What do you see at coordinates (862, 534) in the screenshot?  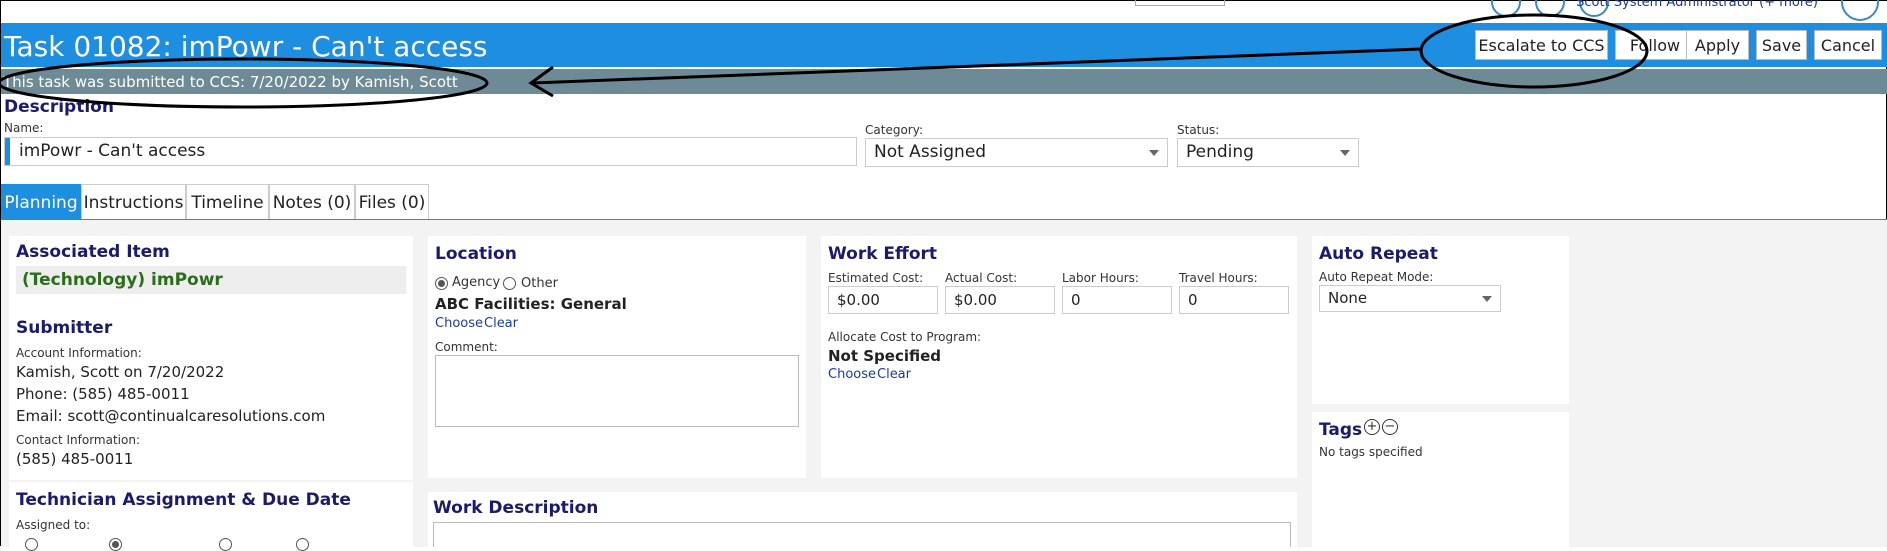 I see `work-description-textarea` at bounding box center [862, 534].